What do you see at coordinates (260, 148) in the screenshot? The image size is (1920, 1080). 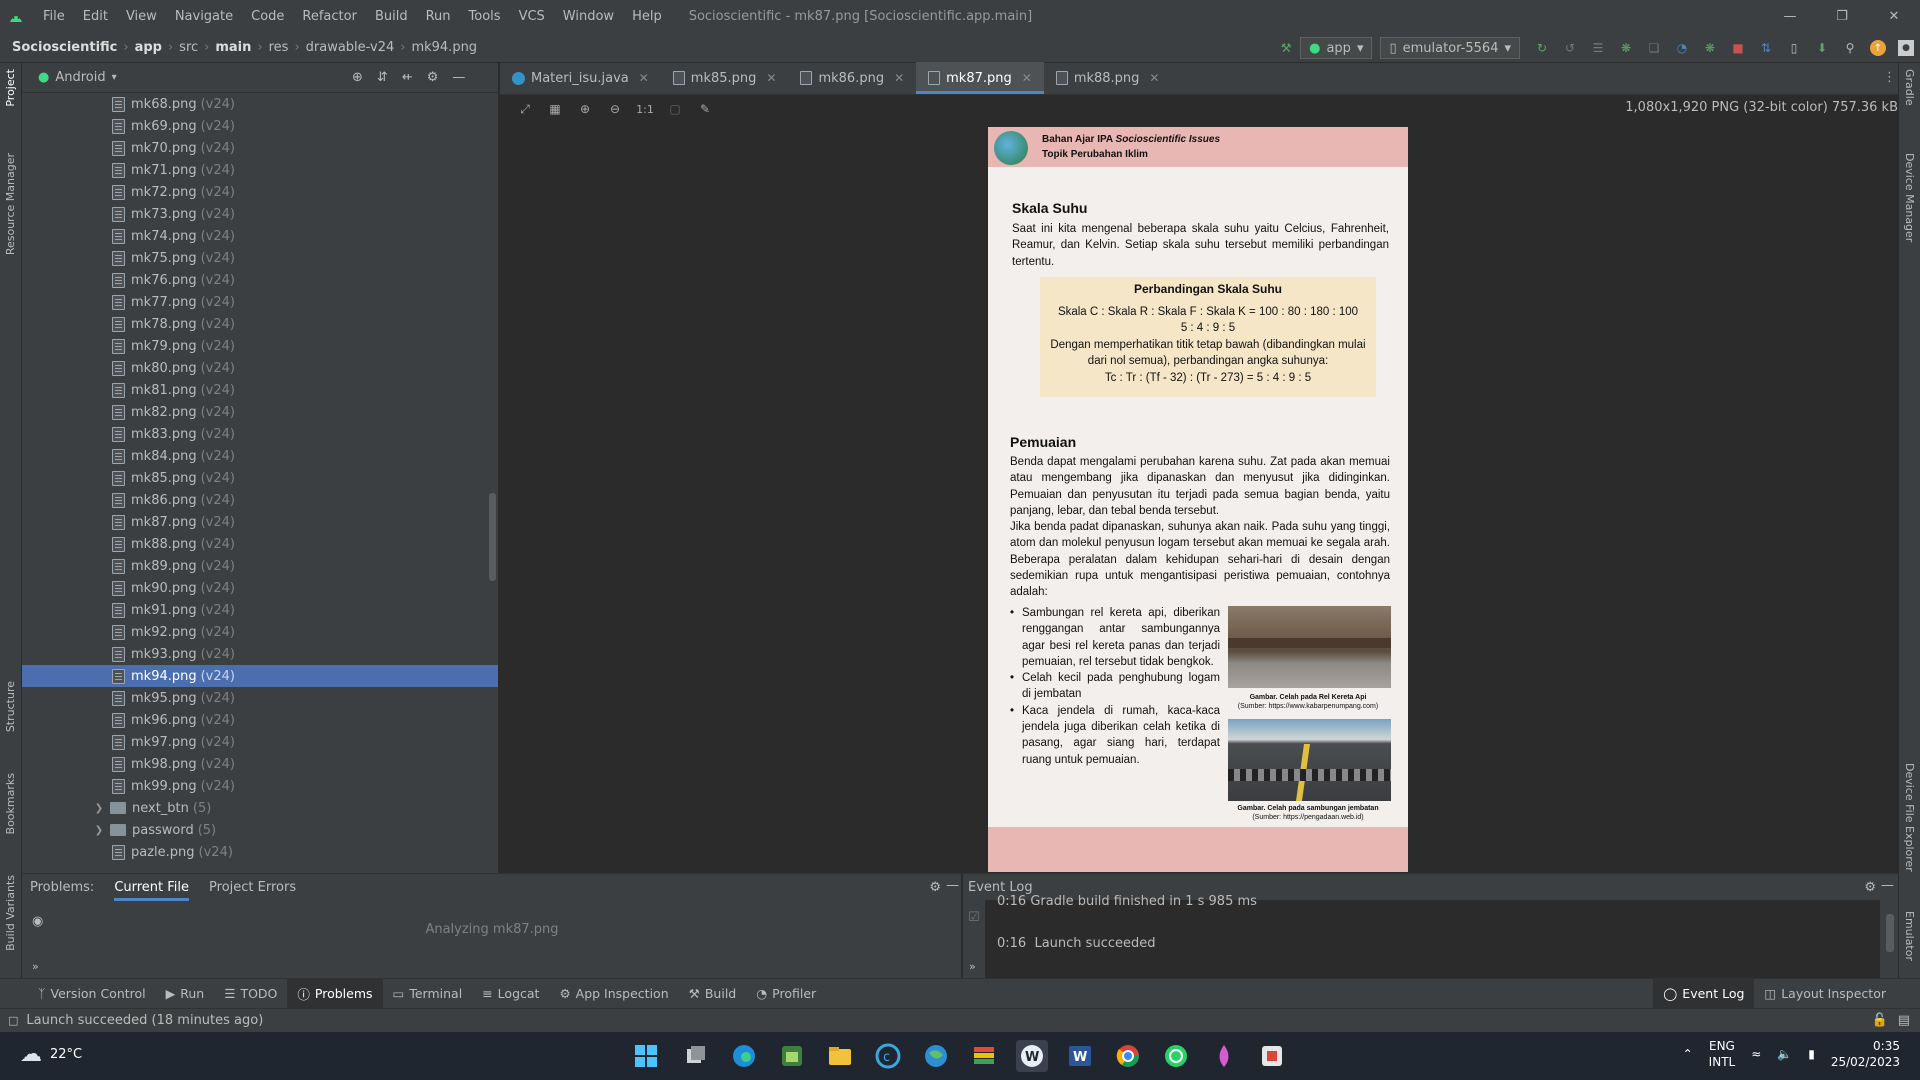 I see `tree-file-item: mk70.png (v24)` at bounding box center [260, 148].